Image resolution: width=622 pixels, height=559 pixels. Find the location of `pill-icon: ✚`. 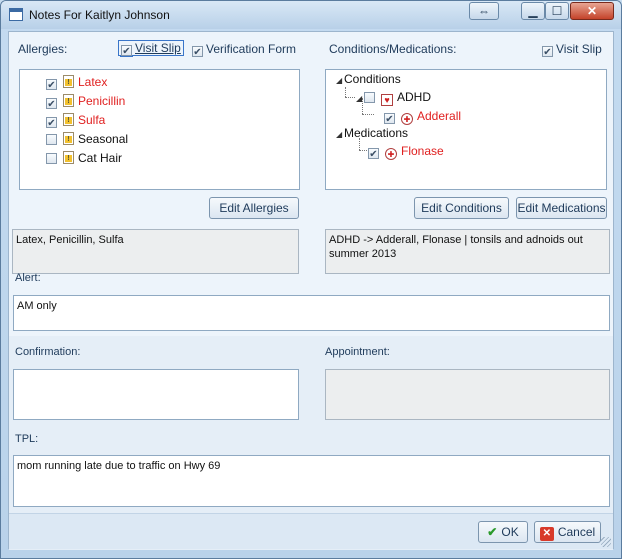

pill-icon: ✚ is located at coordinates (391, 154).